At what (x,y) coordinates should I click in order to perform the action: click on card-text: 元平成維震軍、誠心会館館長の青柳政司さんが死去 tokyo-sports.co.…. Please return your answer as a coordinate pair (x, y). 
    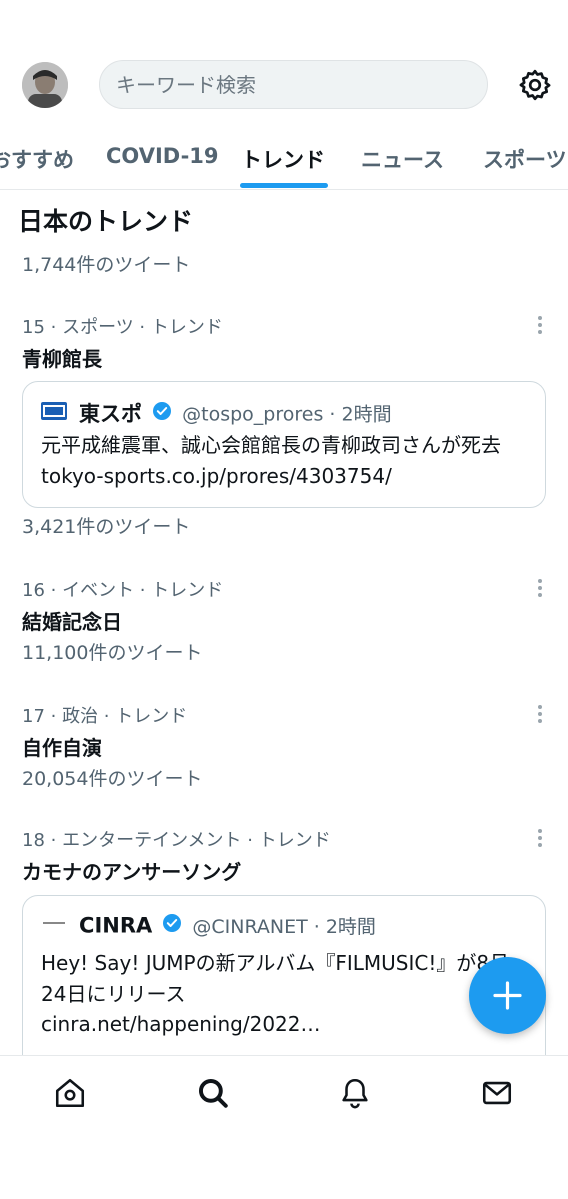
    Looking at the image, I should click on (284, 460).